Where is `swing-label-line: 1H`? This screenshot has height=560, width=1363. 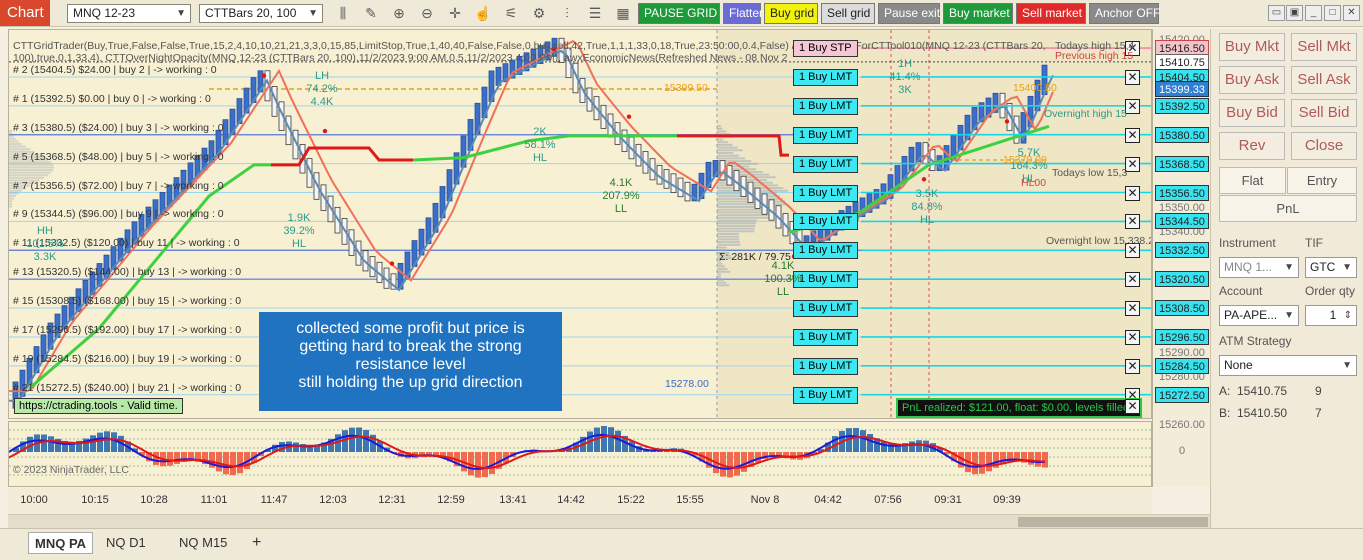
swing-label-line: 1H is located at coordinates (905, 64).